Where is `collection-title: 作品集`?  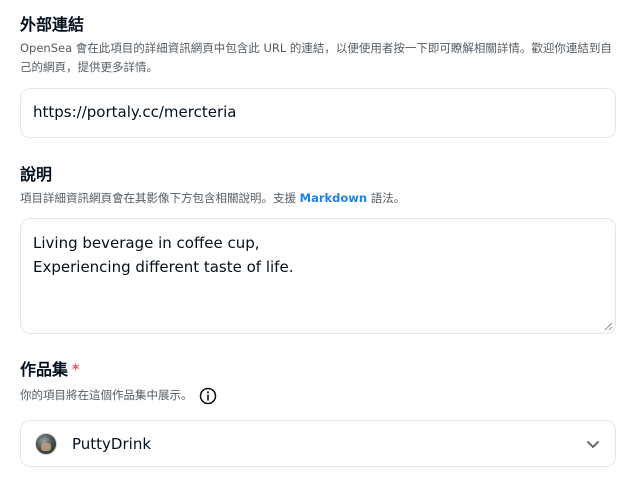
collection-title: 作品集 is located at coordinates (44, 369).